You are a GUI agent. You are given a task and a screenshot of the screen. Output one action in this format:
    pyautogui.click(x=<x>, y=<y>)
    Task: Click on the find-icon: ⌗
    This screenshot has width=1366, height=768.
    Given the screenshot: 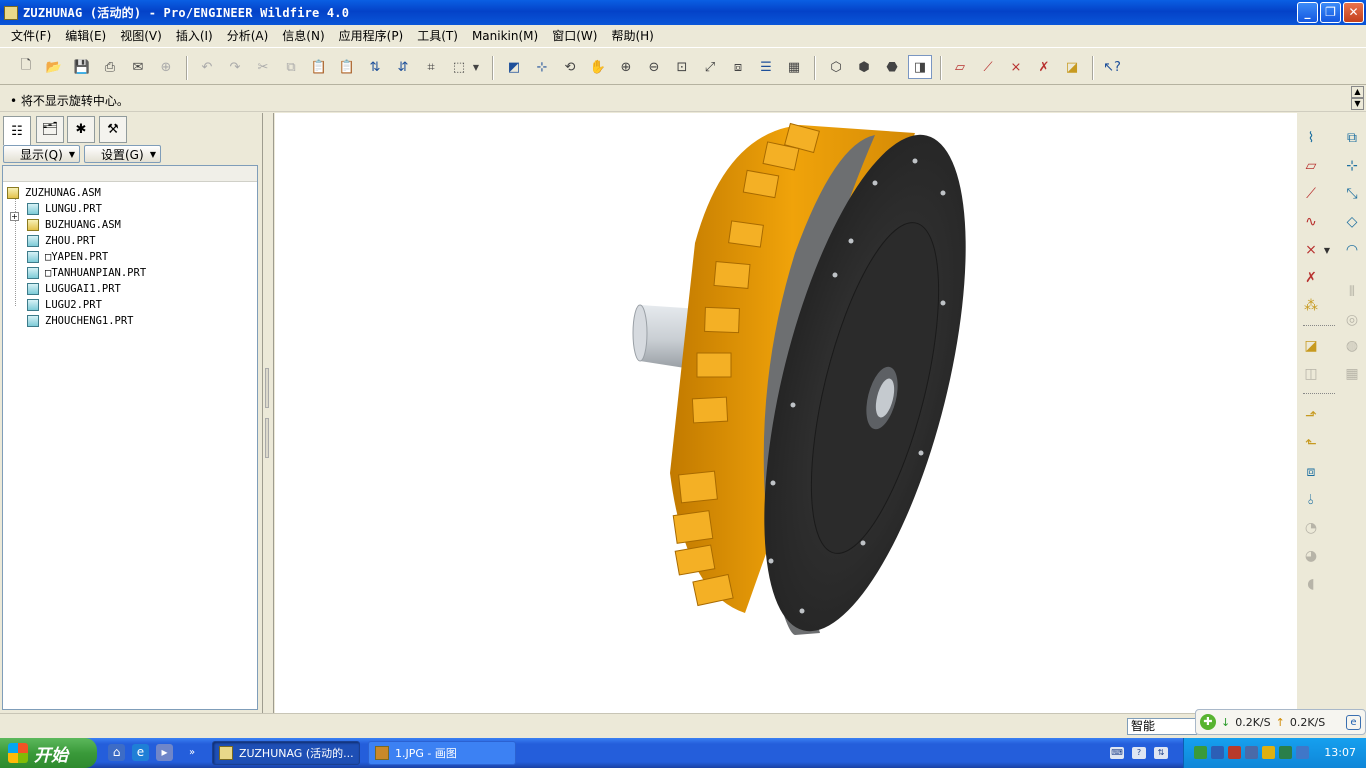 What is the action you would take?
    pyautogui.click(x=431, y=67)
    